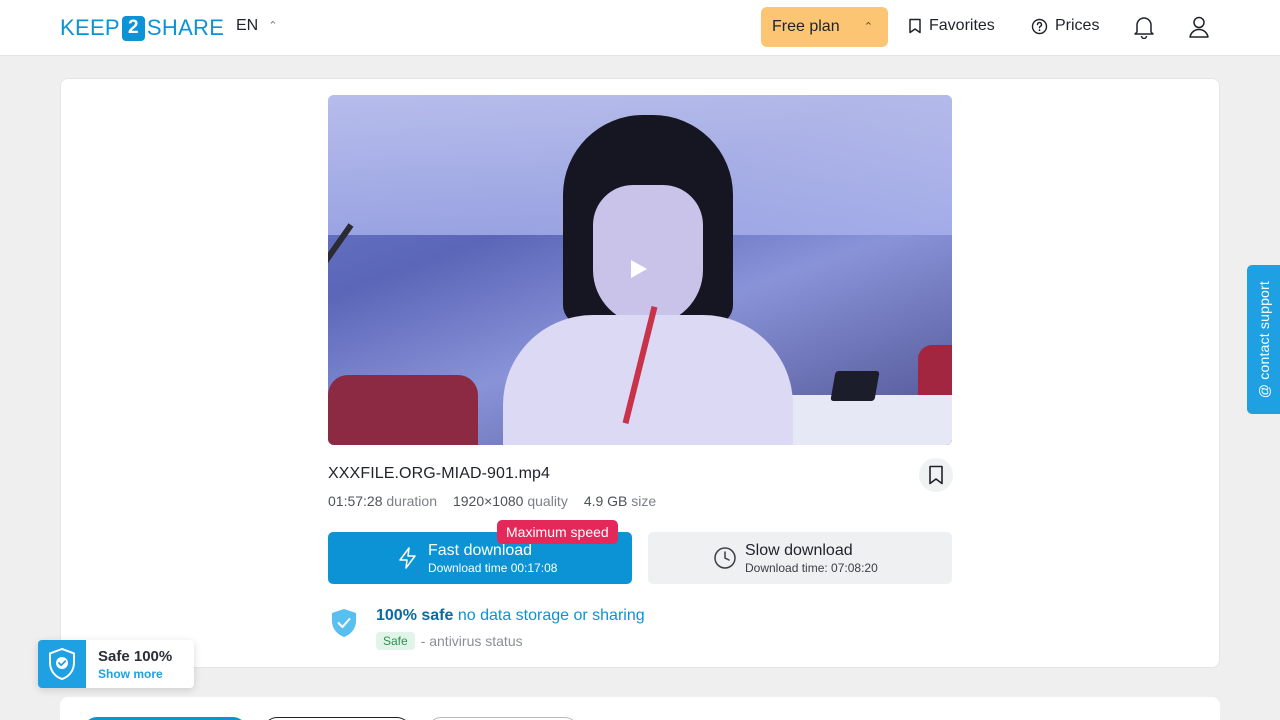 Image resolution: width=1280 pixels, height=720 pixels. Describe the element at coordinates (355, 501) in the screenshot. I see `duration-value: 01:57:28` at that location.